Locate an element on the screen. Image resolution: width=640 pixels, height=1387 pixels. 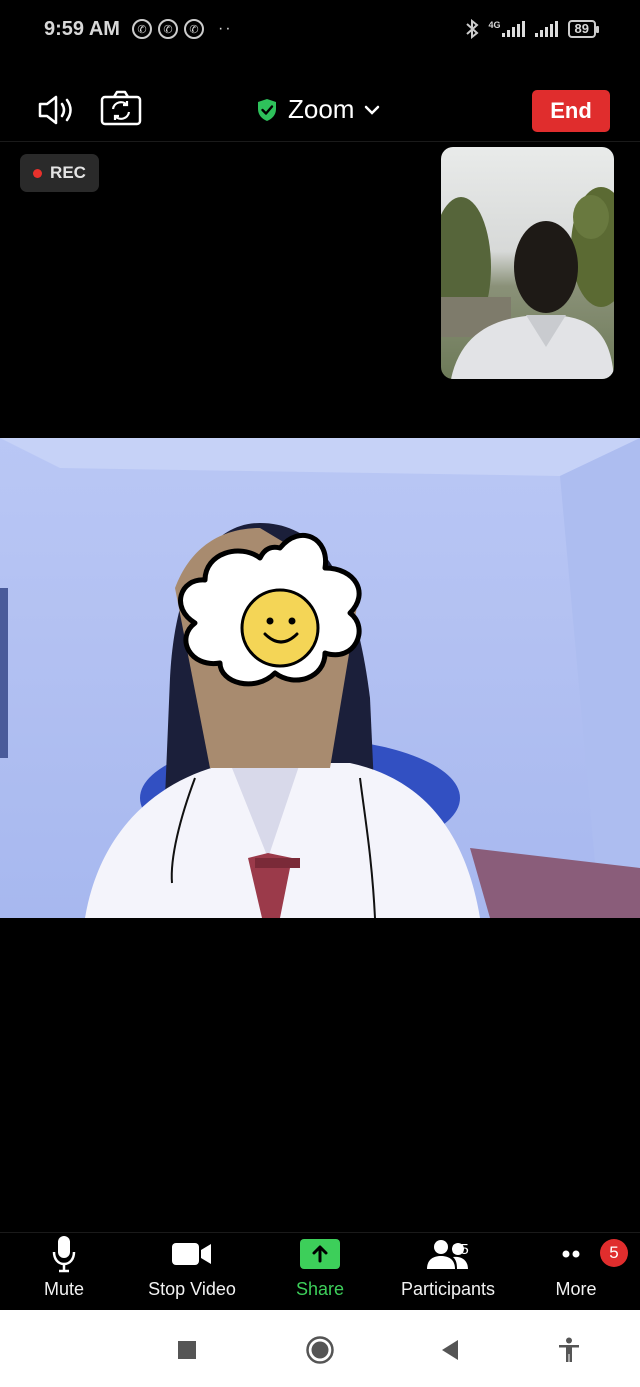
chevron-down-icon is located at coordinates (372, 110).